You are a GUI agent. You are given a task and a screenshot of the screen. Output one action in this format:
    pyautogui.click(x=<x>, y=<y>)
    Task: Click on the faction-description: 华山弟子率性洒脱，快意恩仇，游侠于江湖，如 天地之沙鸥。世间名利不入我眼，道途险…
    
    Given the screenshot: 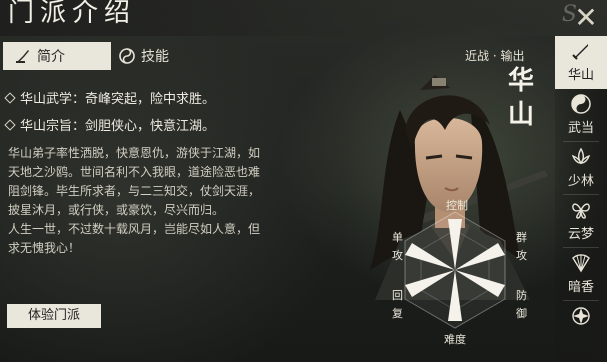 What is the action you would take?
    pyautogui.click(x=150, y=201)
    